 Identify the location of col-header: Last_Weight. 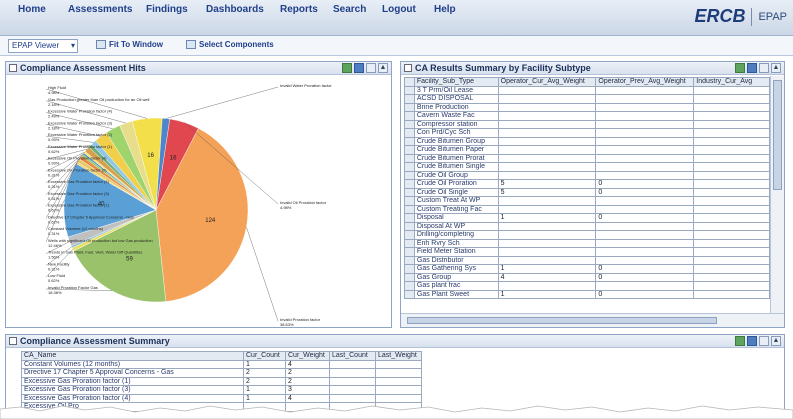
(398, 356).